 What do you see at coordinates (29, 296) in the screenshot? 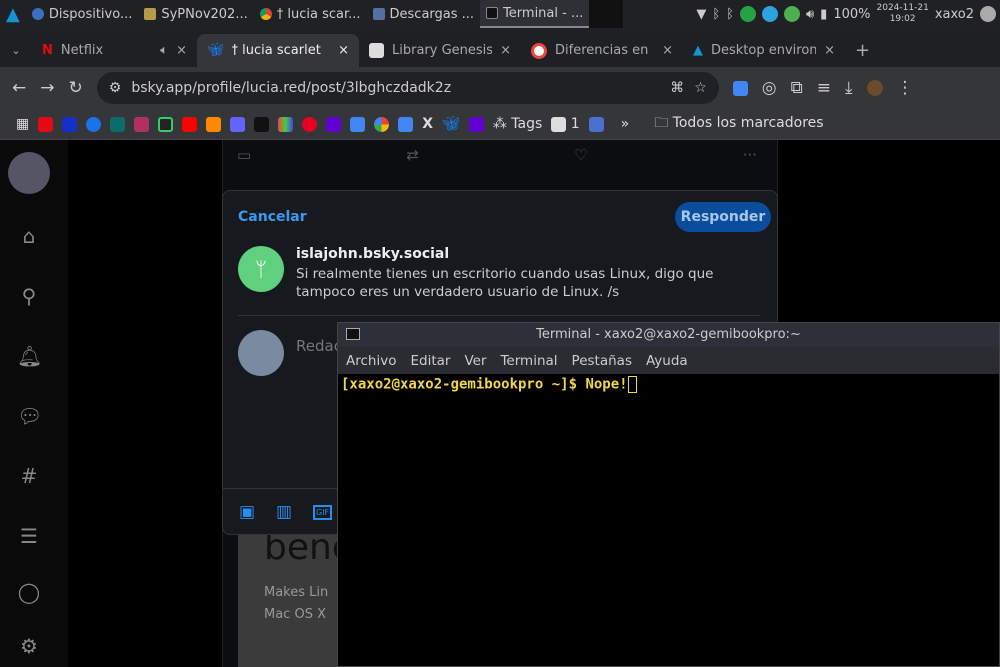
I see `search-icon: ⚲` at bounding box center [29, 296].